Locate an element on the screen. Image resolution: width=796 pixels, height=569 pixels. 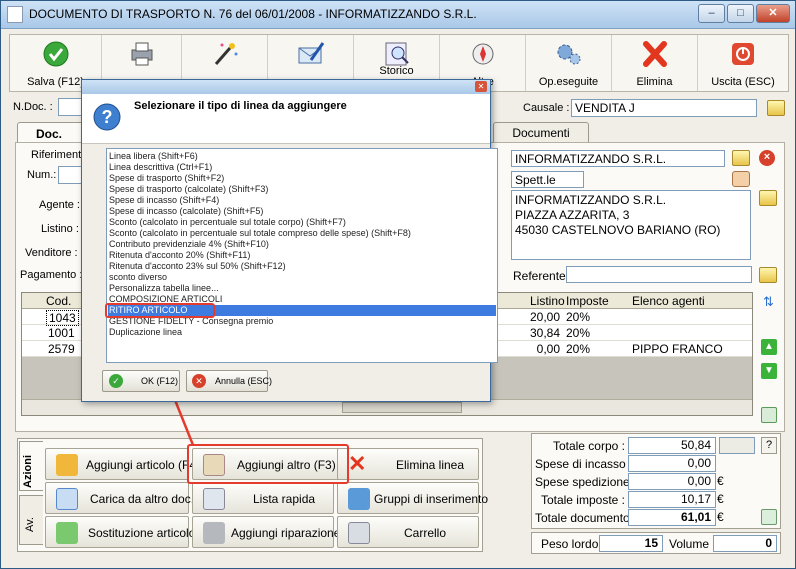
load-from-doc-button: Carica da altro doc. is located at coordinates (119, 498).